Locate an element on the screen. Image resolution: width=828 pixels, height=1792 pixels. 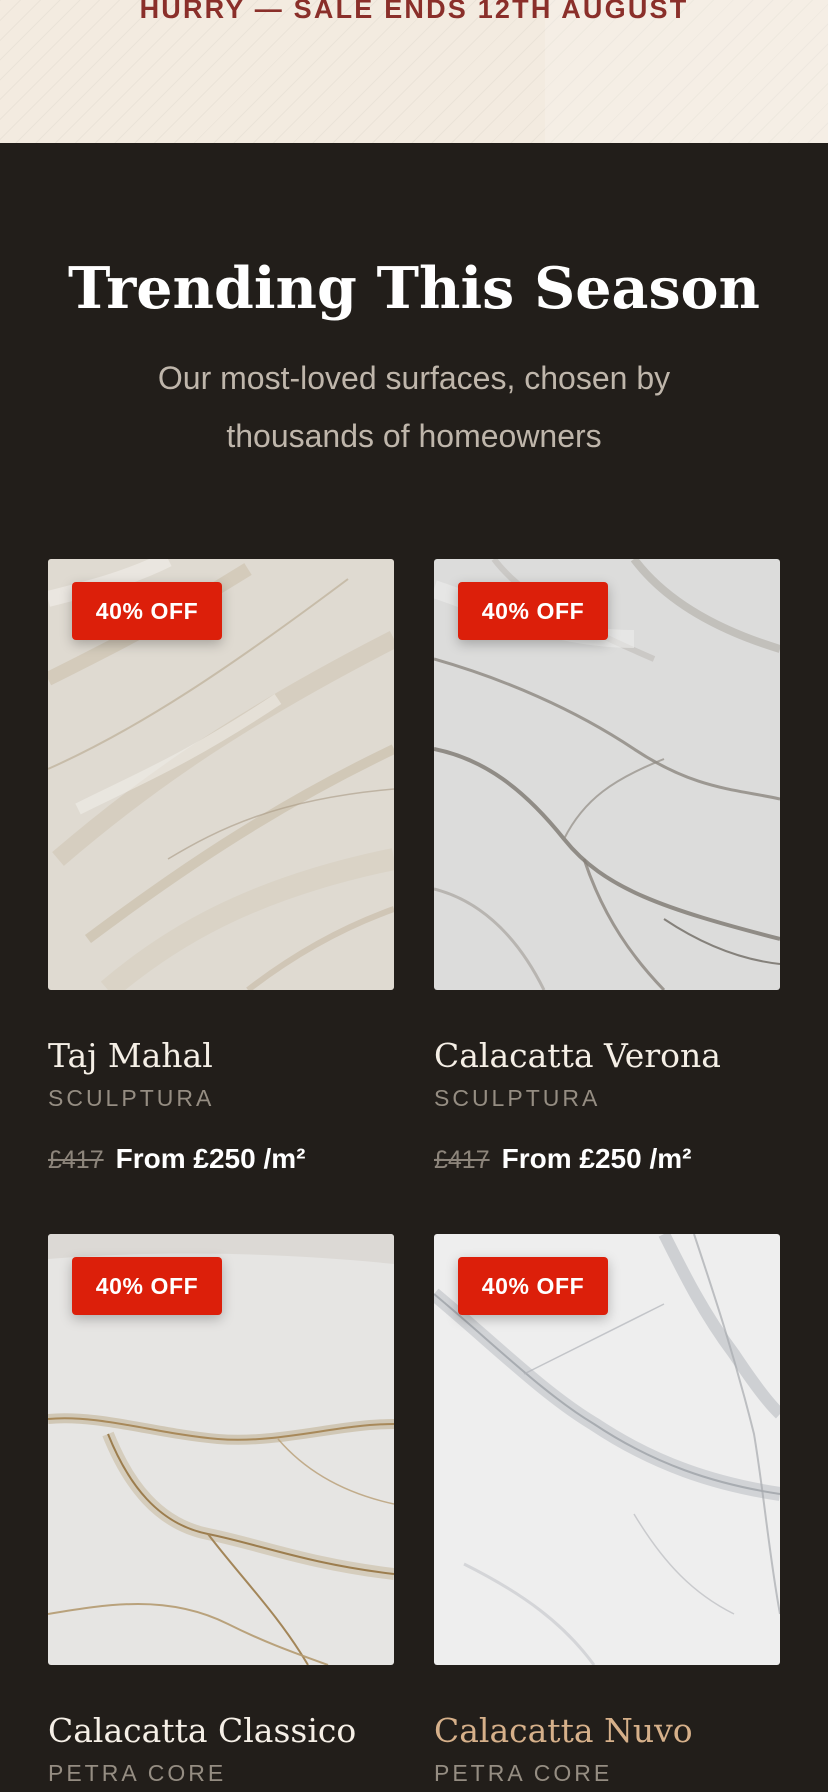
product-name: Calacatta Nuvo is located at coordinates (631, 1731).